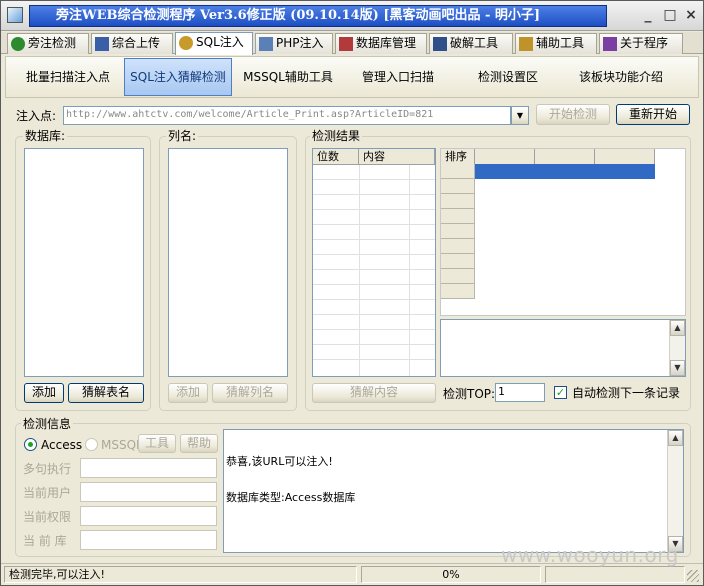 Image resolution: width=704 pixels, height=586 pixels. I want to click on database-list, so click(84, 262).